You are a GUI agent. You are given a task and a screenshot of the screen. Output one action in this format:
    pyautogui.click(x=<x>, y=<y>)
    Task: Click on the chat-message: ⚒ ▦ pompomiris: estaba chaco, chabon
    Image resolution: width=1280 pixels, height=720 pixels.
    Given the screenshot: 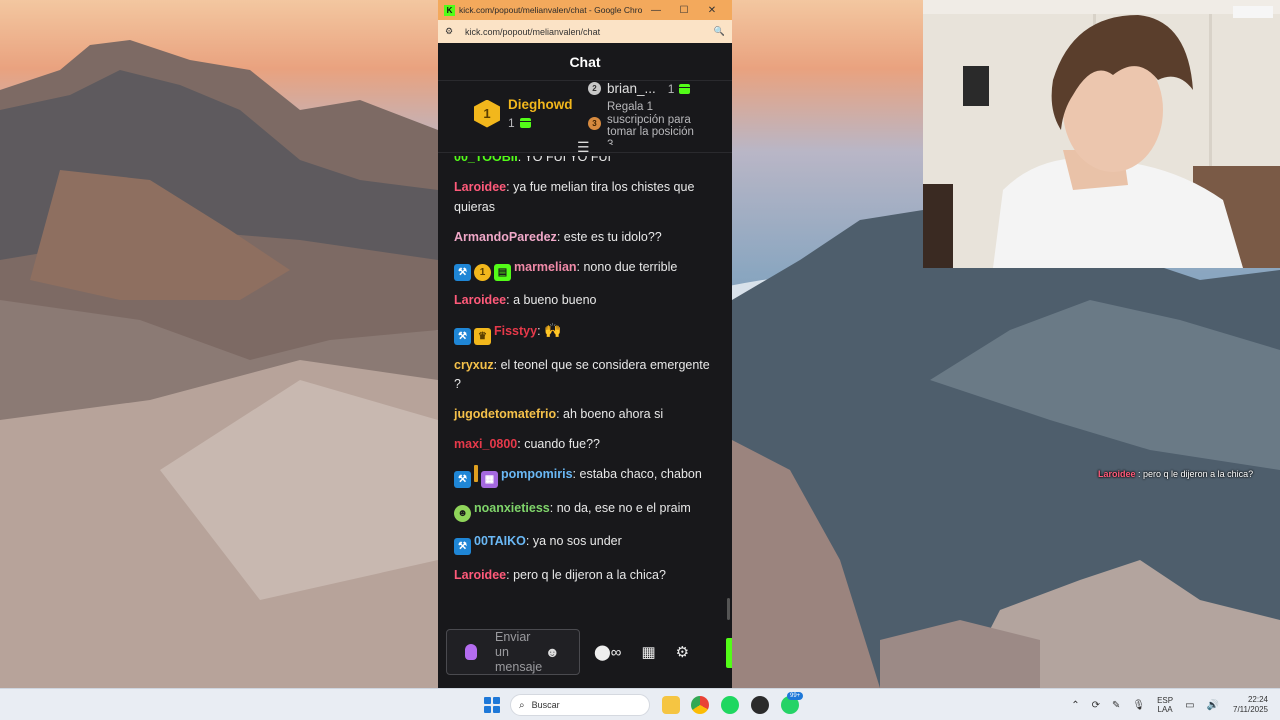 What is the action you would take?
    pyautogui.click(x=586, y=476)
    